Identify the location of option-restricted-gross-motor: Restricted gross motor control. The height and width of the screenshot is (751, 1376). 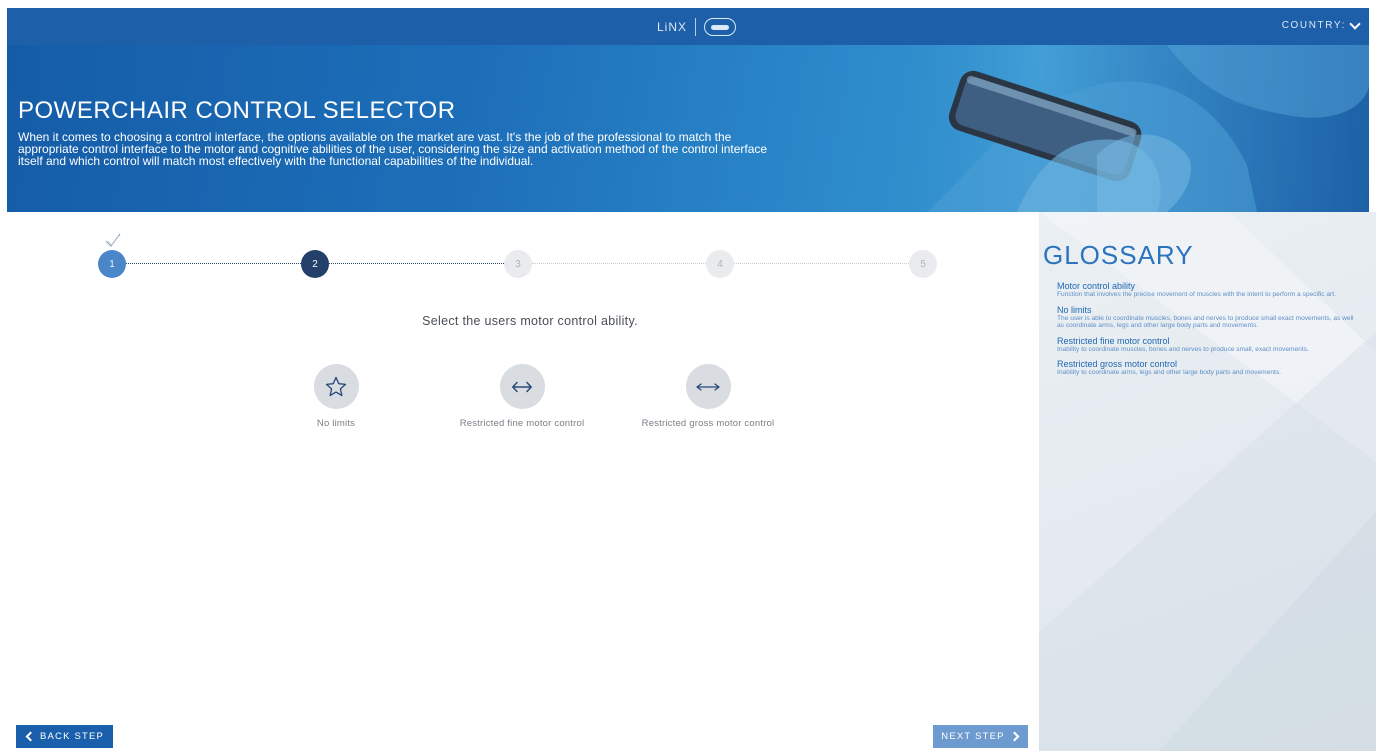
(708, 396).